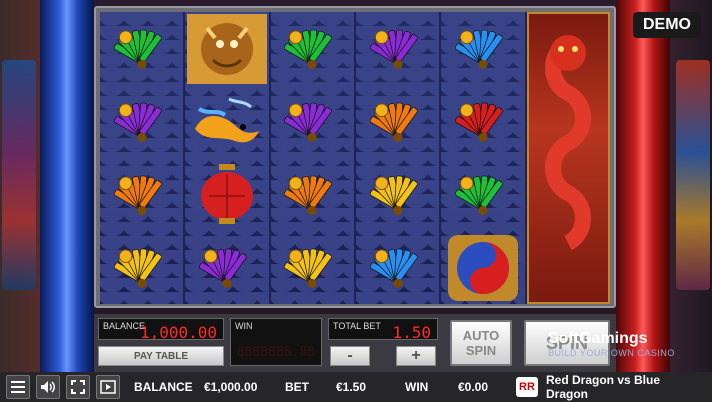 The image size is (712, 402). What do you see at coordinates (351, 387) in the screenshot?
I see `bar-bet-value: €1.50` at bounding box center [351, 387].